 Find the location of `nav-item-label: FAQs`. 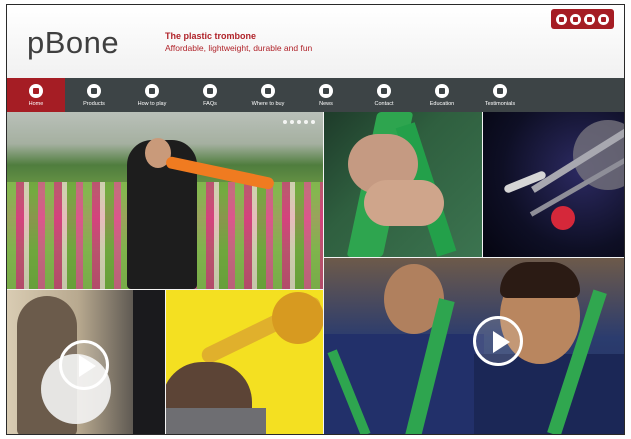

nav-item-label: FAQs is located at coordinates (210, 103).